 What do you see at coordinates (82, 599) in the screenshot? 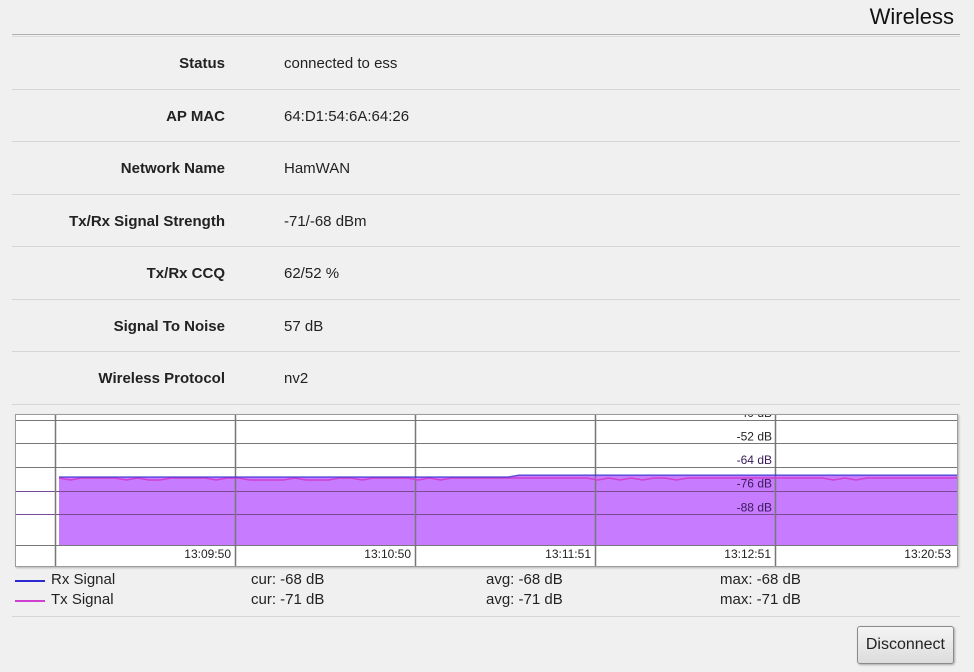
I see `tx-signal-name: Tx Signal` at bounding box center [82, 599].